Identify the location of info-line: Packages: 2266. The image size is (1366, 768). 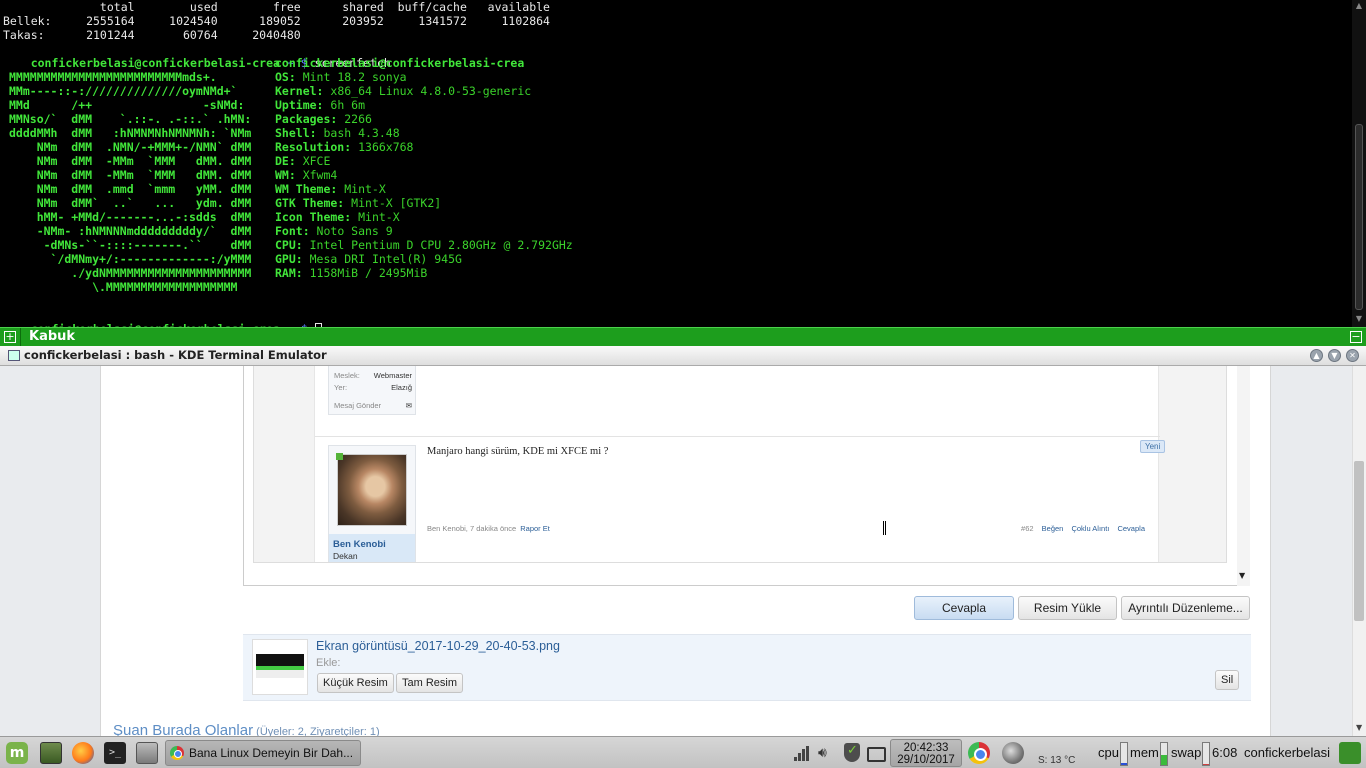
(323, 119).